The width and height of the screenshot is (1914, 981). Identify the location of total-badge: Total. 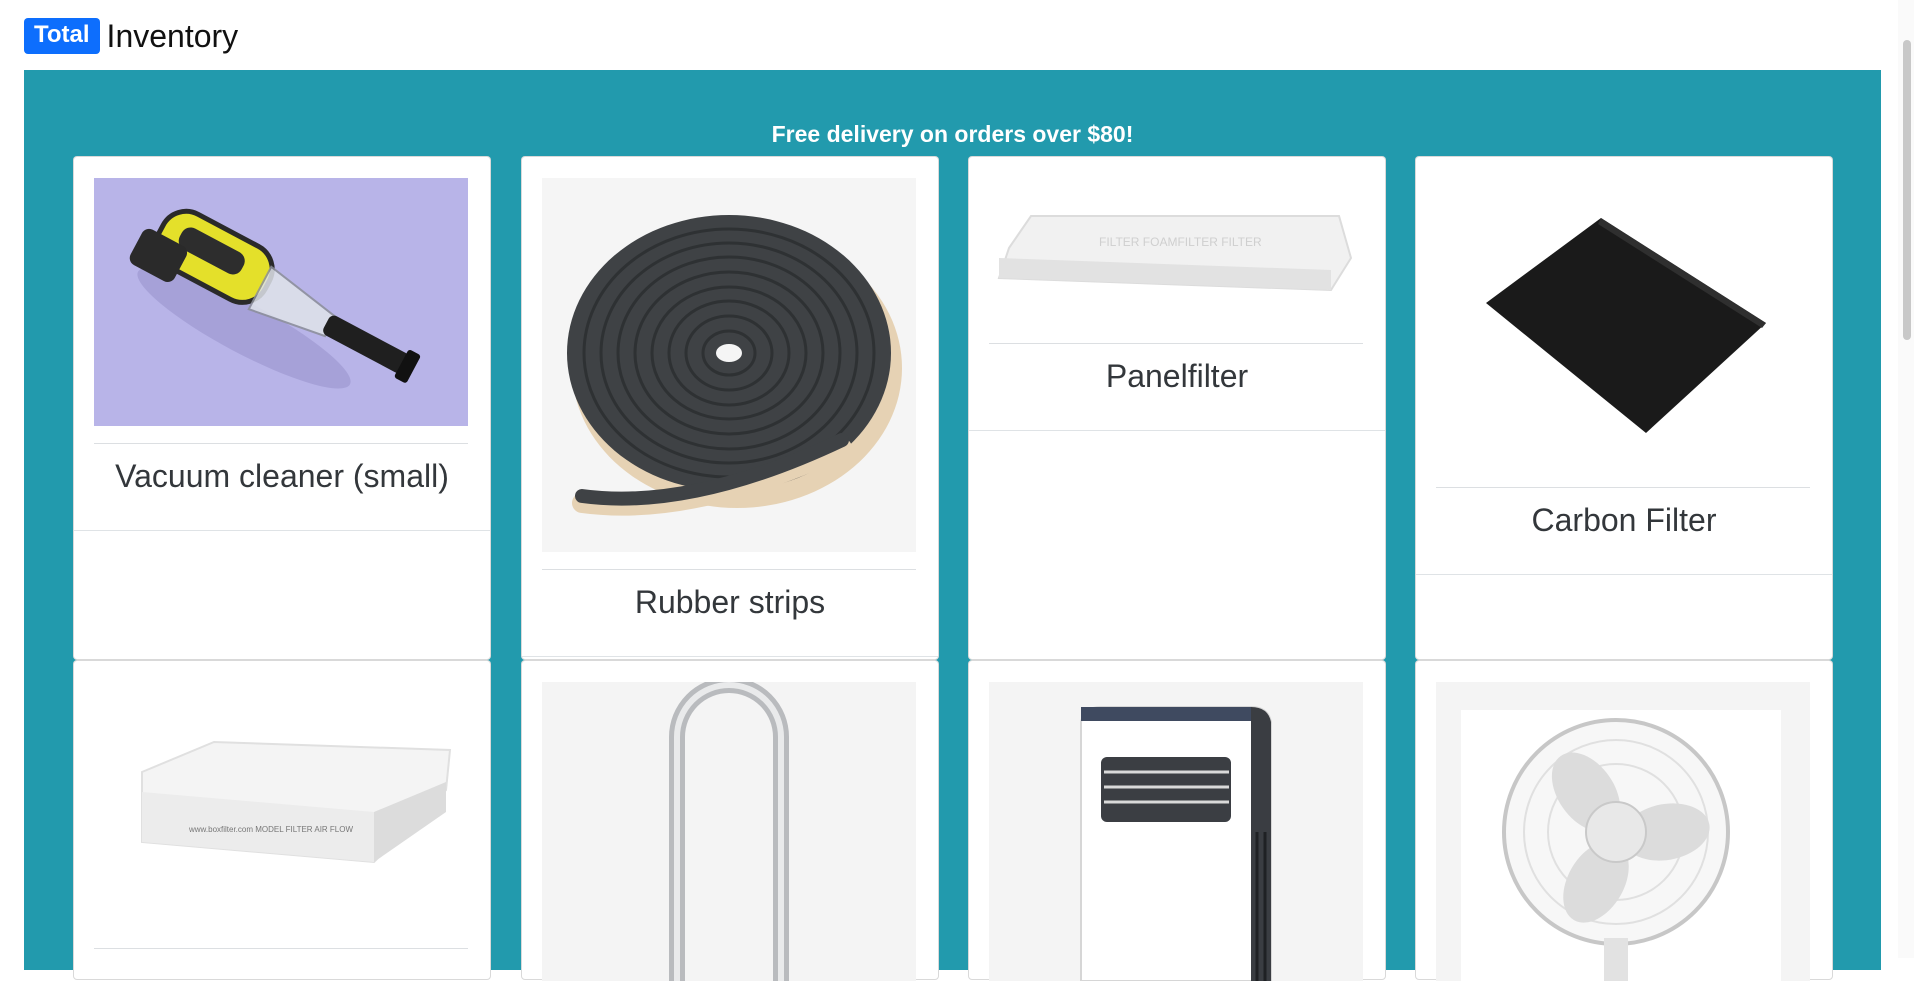
(62, 36).